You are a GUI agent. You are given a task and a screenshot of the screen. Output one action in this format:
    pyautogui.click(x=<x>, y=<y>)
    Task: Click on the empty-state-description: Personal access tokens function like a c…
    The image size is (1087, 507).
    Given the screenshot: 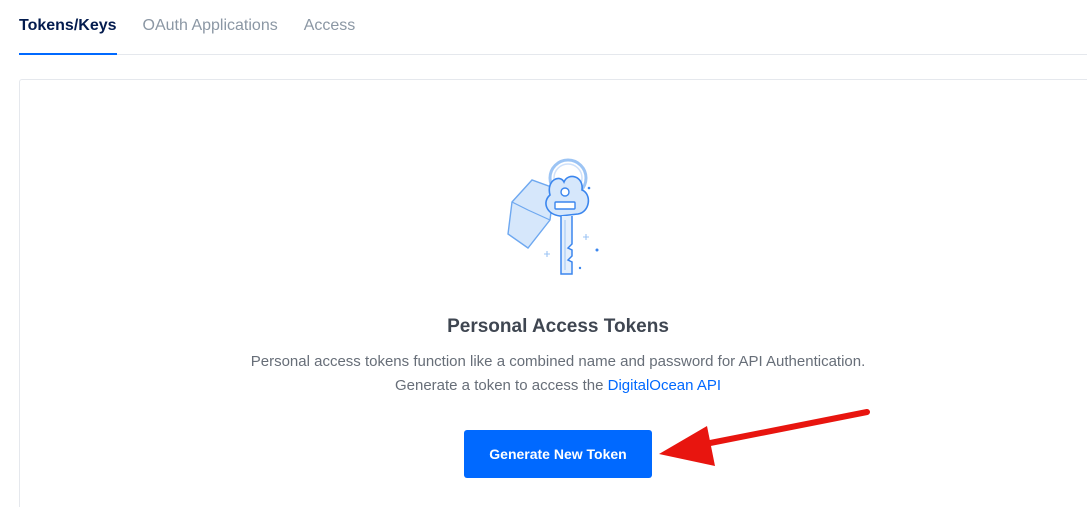 What is the action you would take?
    pyautogui.click(x=558, y=361)
    